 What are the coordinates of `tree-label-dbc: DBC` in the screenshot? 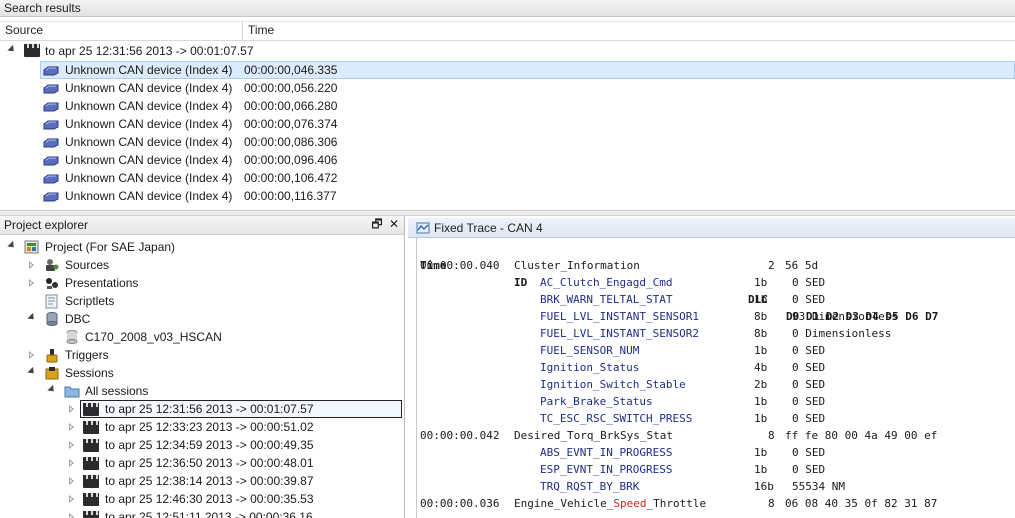 It's located at (78, 319).